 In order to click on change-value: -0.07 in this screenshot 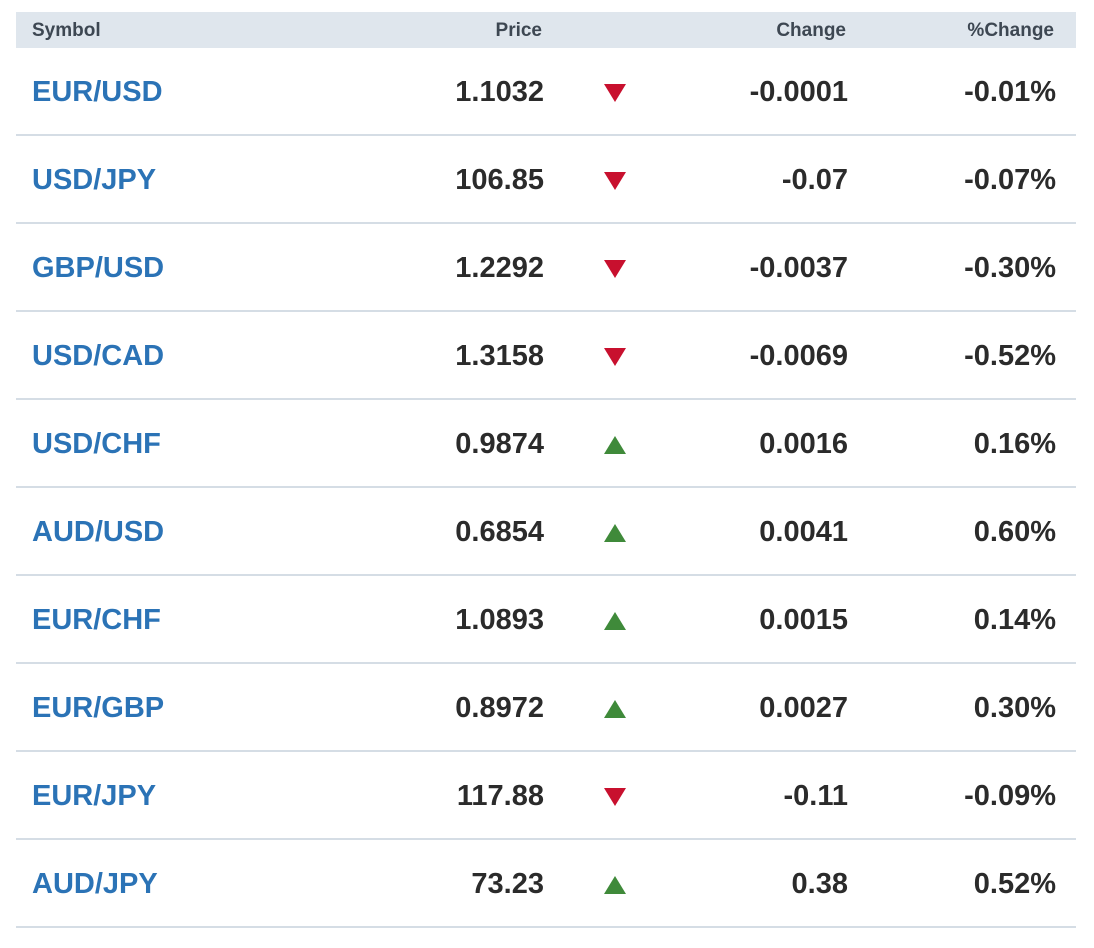, I will do `click(814, 180)`.